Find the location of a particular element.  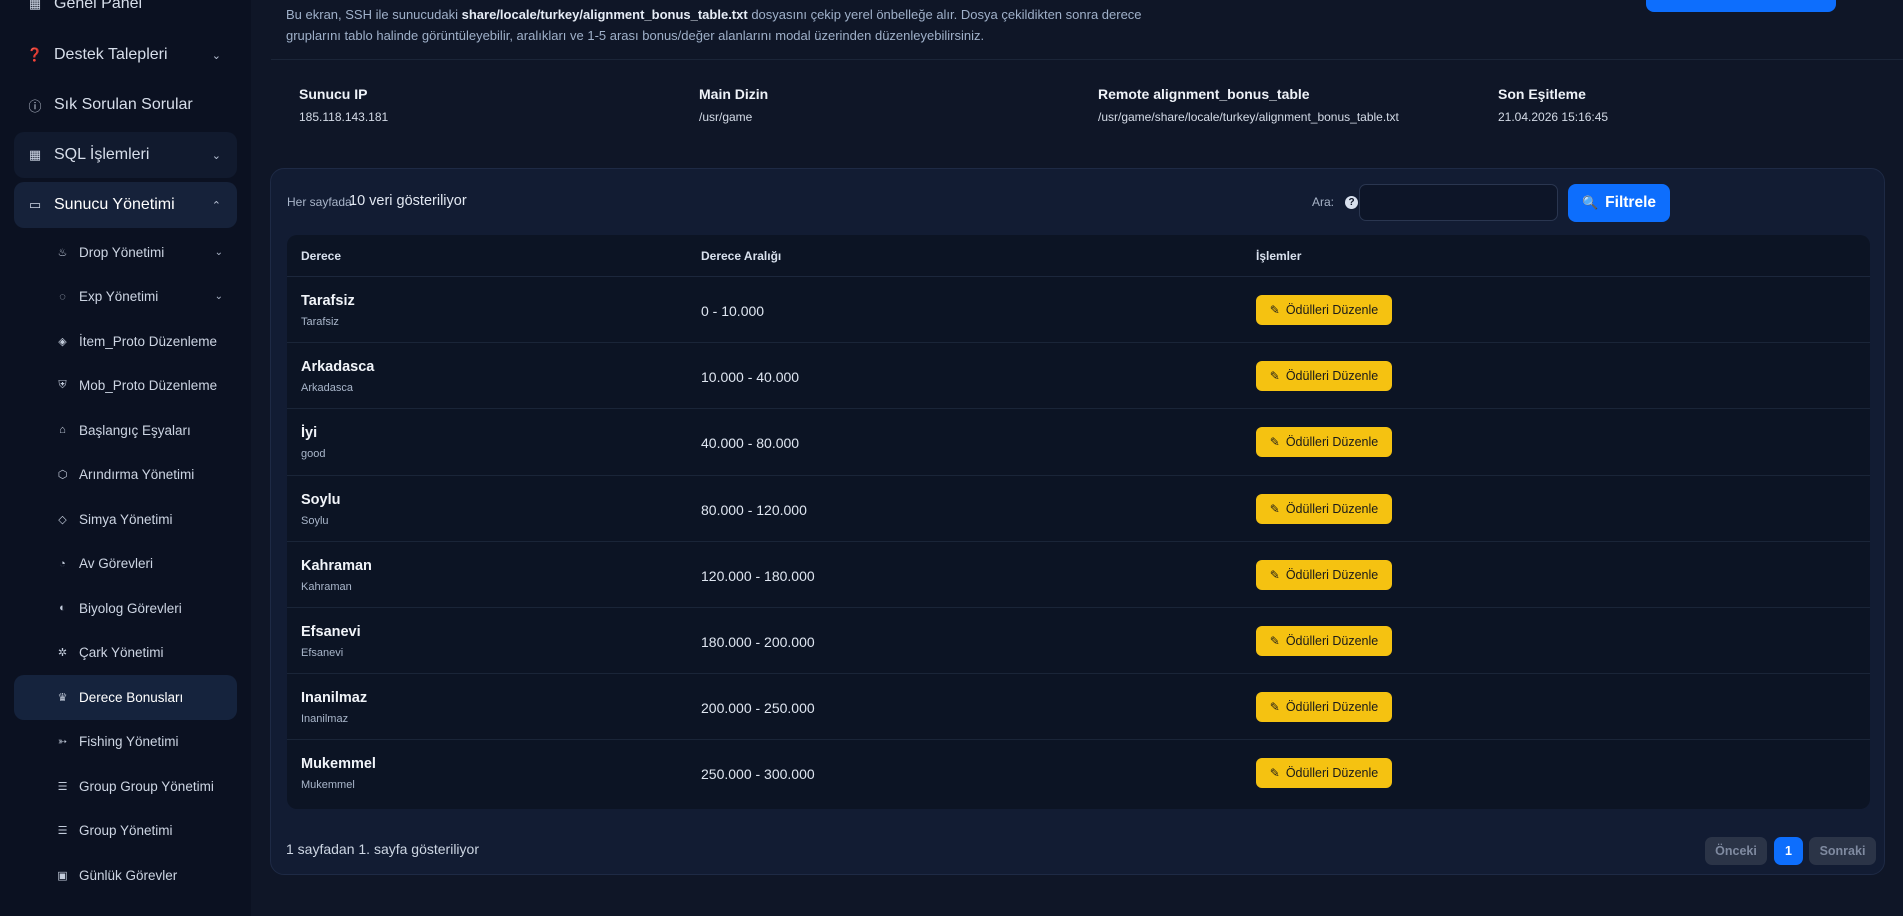

sidebar-item-baslangic-esyalari: ⌂ Başlangıç Eşyaları is located at coordinates (125, 430).